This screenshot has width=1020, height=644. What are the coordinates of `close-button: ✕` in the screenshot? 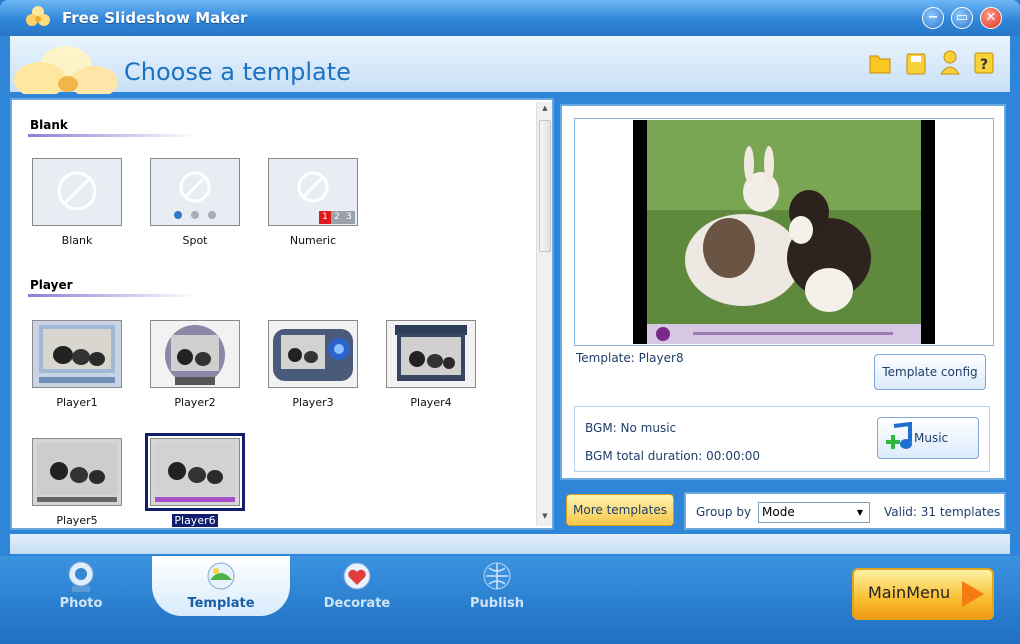 It's located at (991, 18).